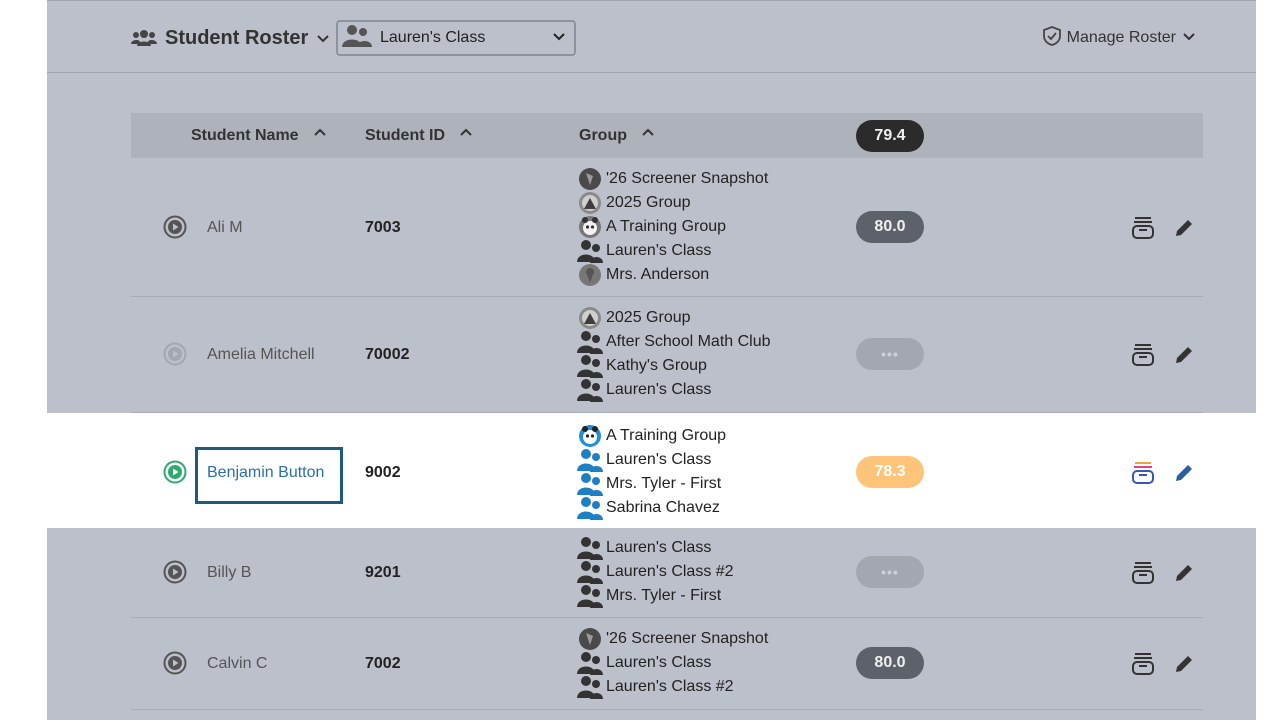 This screenshot has height=720, width=1280. I want to click on row-divider, so click(667, 709).